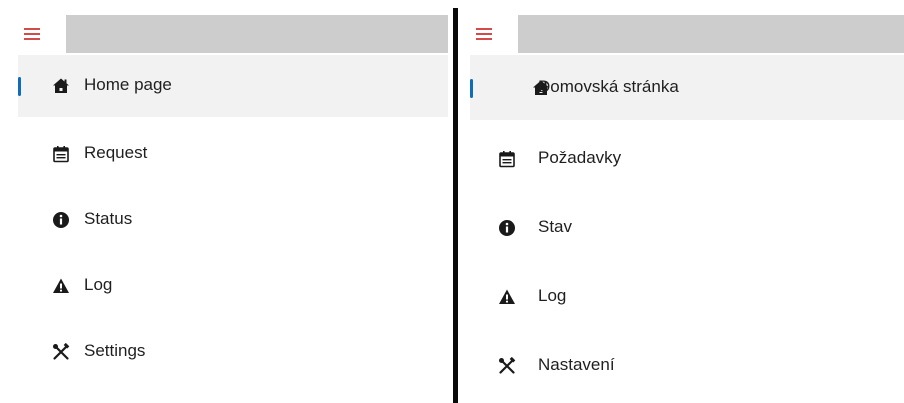  What do you see at coordinates (681, 365) in the screenshot?
I see `nav-item-settings: Nastavení` at bounding box center [681, 365].